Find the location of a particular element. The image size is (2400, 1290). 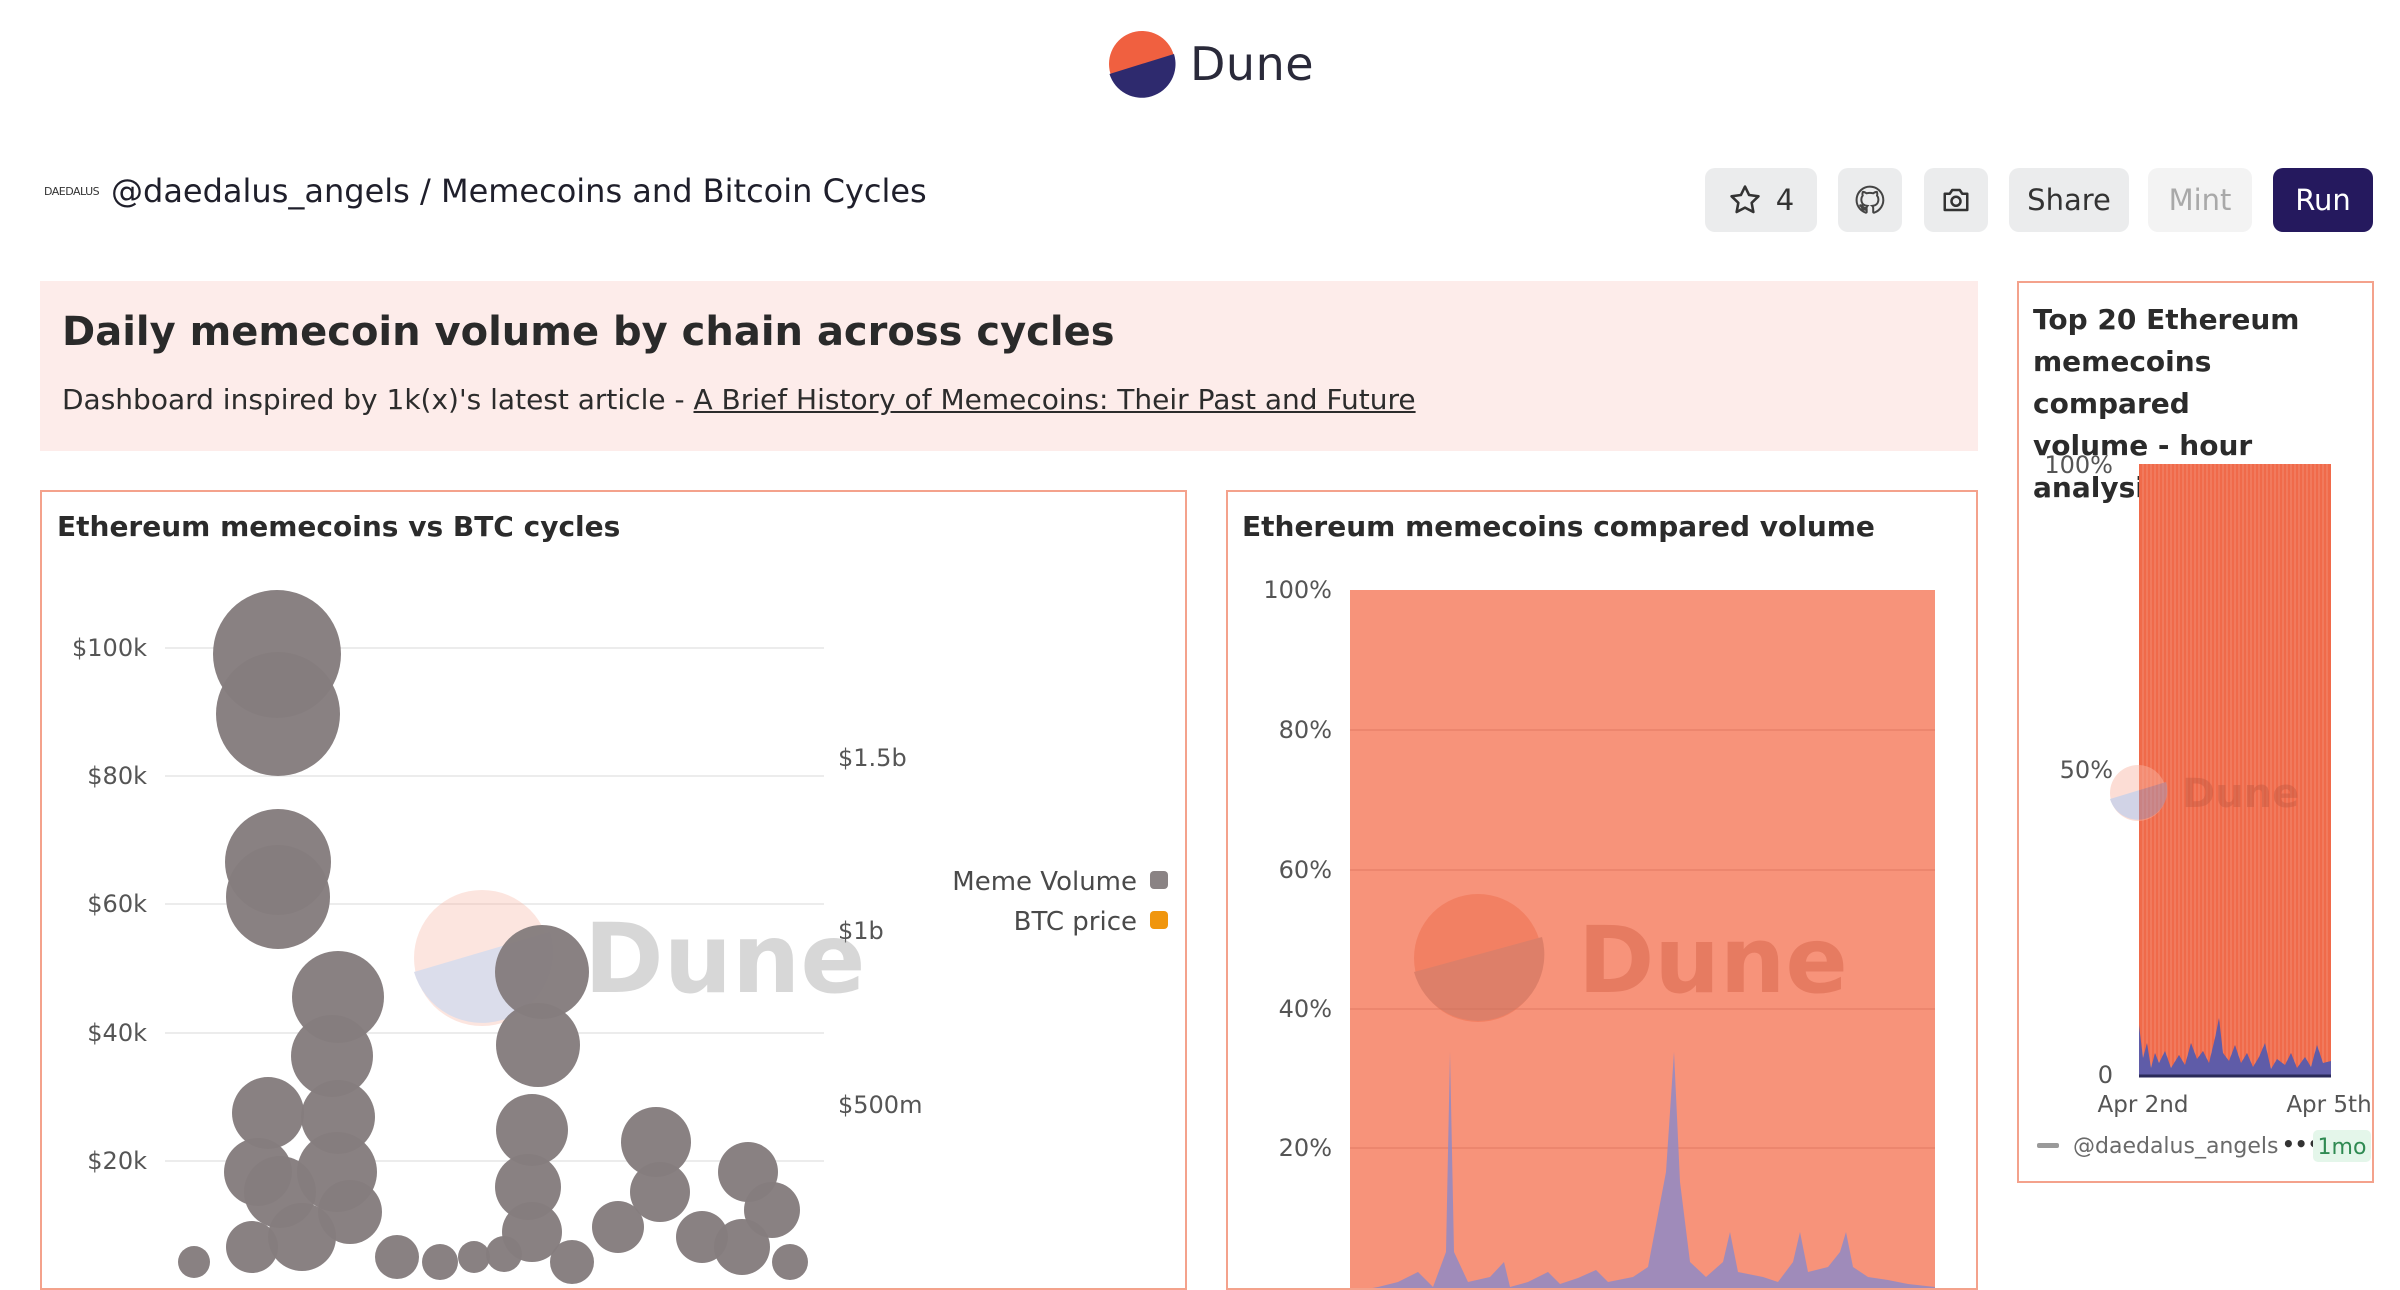

github-icon is located at coordinates (1870, 199).